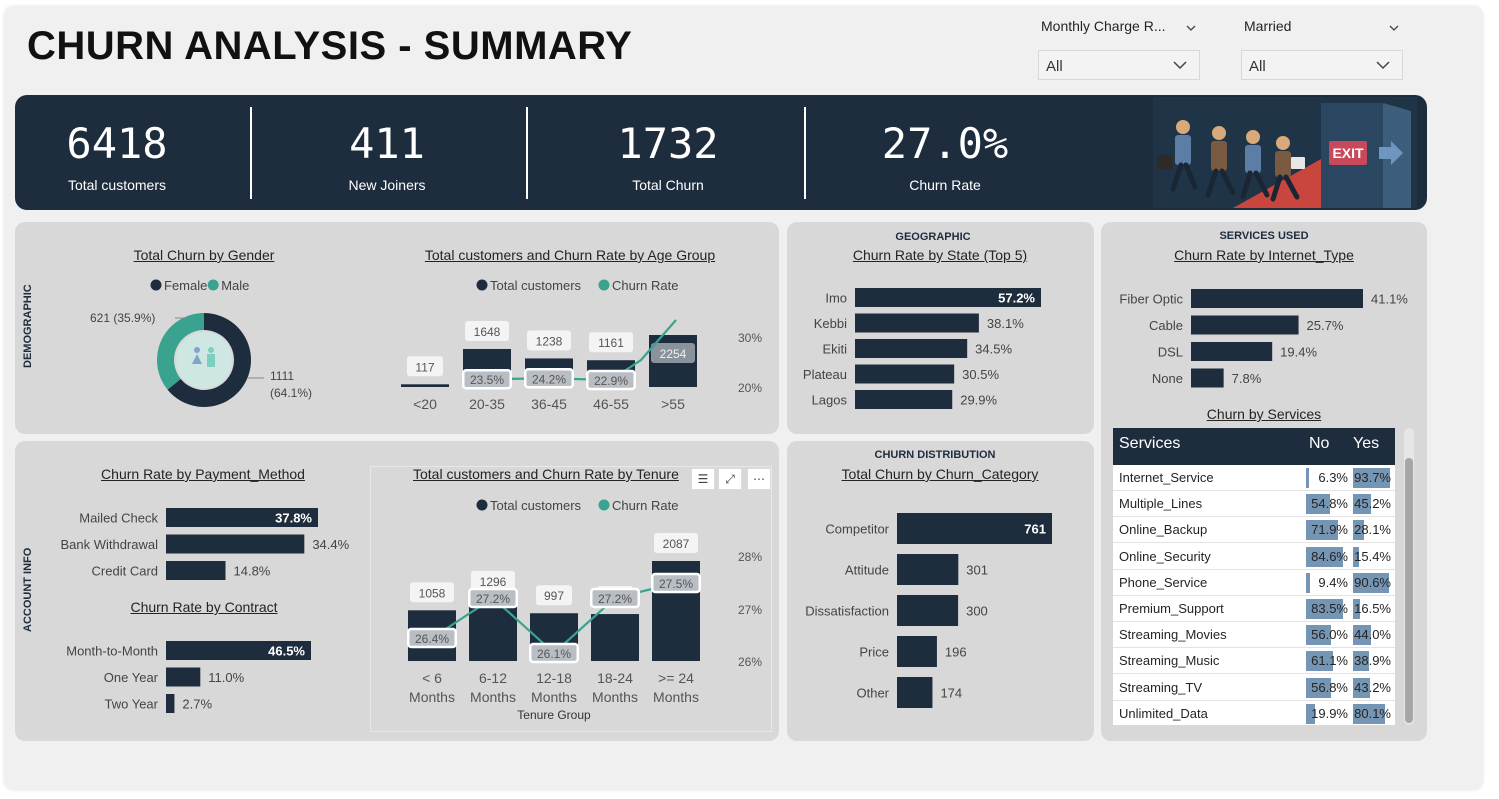 The image size is (1499, 799). Describe the element at coordinates (185, 285) in the screenshot. I see `legend-label: Female` at that location.